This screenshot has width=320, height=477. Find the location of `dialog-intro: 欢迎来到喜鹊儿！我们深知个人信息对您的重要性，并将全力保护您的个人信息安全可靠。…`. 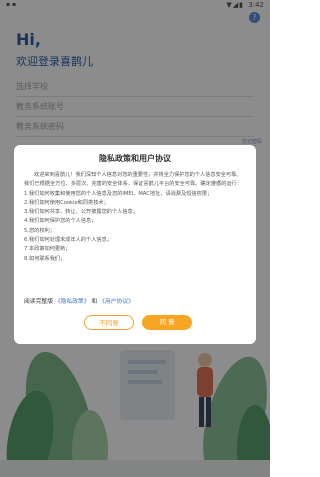

dialog-intro: 欢迎来到喜鹊儿！我们深知个人信息对您的重要性，并将全力保护您的个人信息安全可靠。… is located at coordinates (133, 180).